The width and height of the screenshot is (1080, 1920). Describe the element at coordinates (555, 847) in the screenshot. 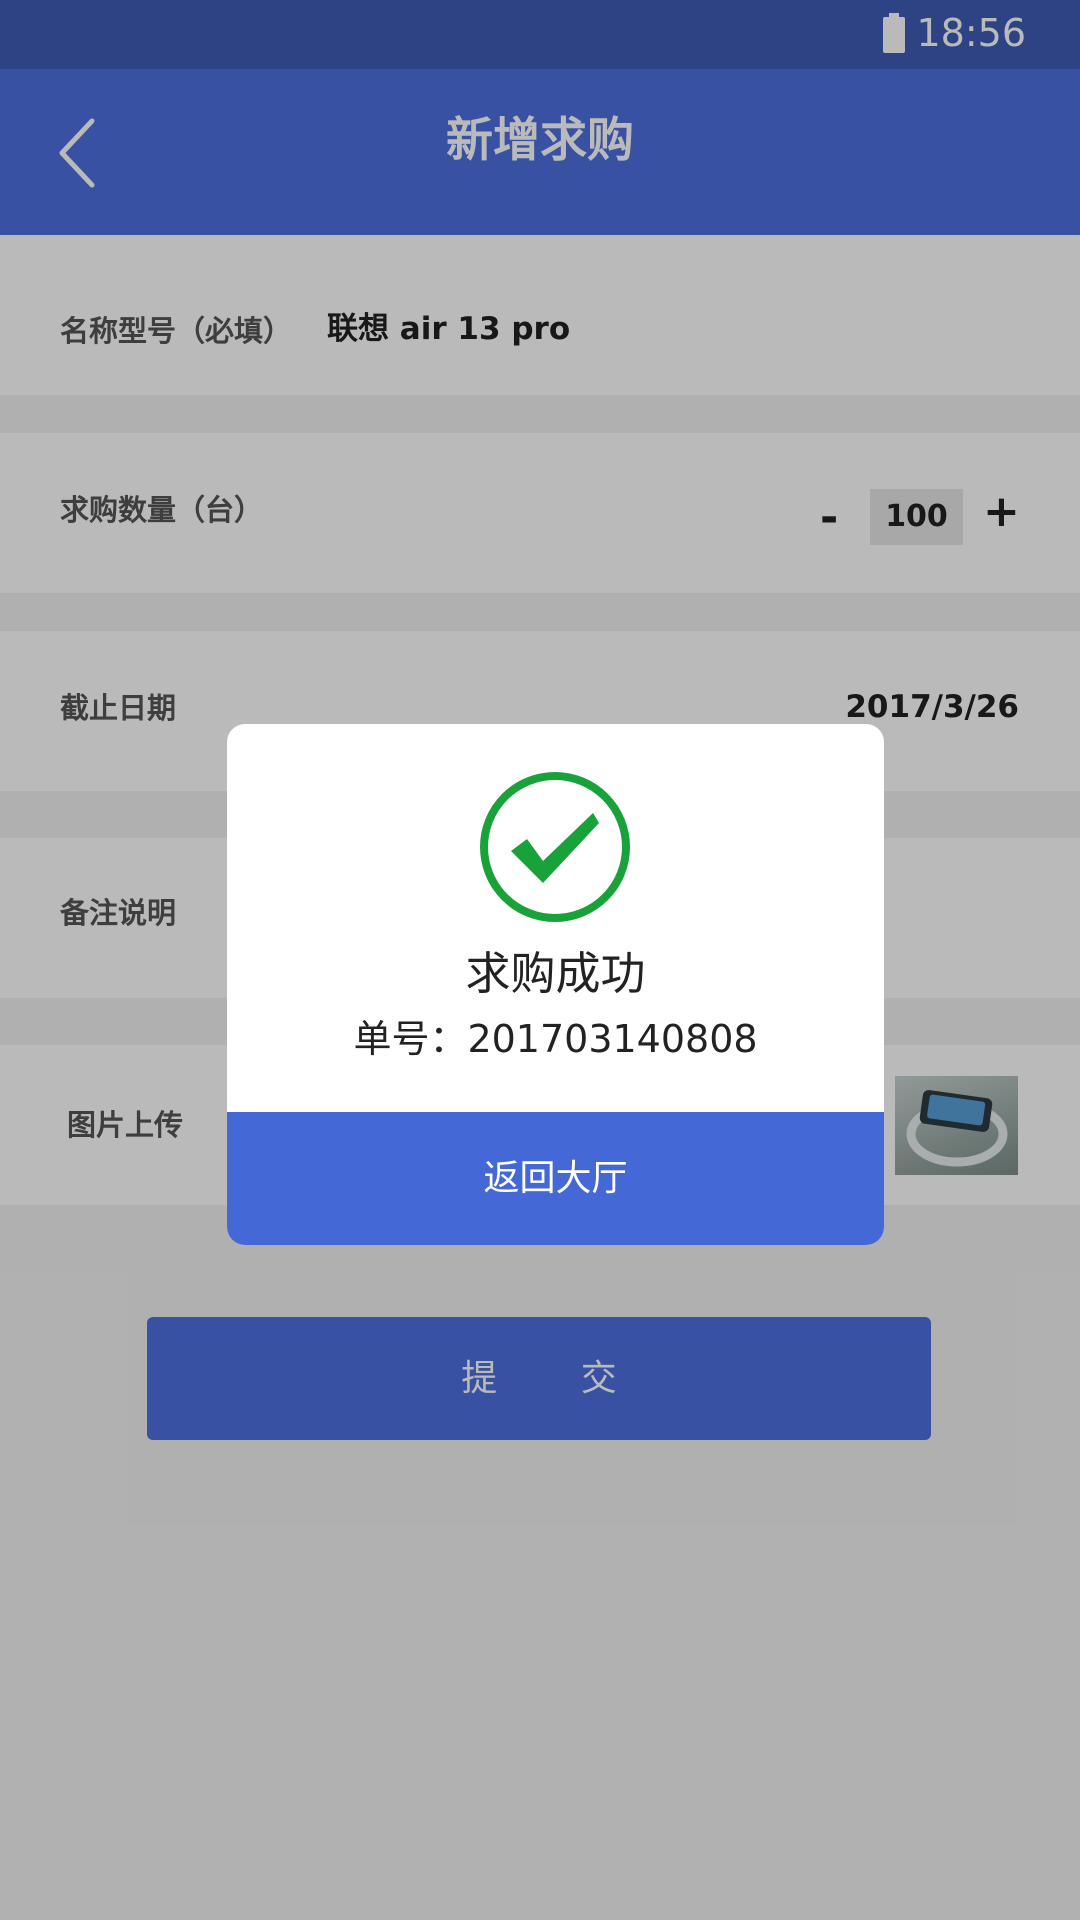

I see `check-circle-icon` at that location.